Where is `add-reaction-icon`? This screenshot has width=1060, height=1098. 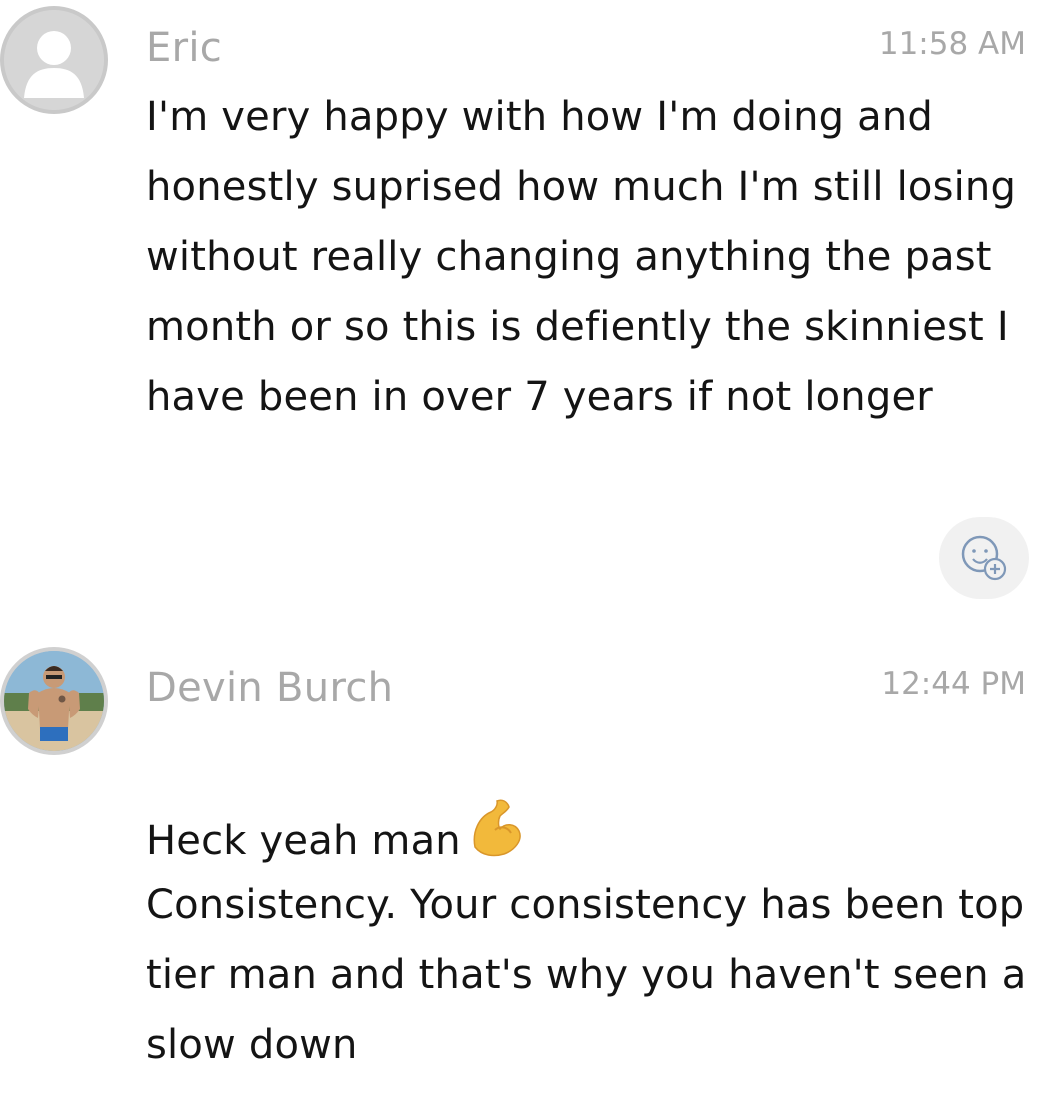
add-reaction-icon is located at coordinates (984, 558).